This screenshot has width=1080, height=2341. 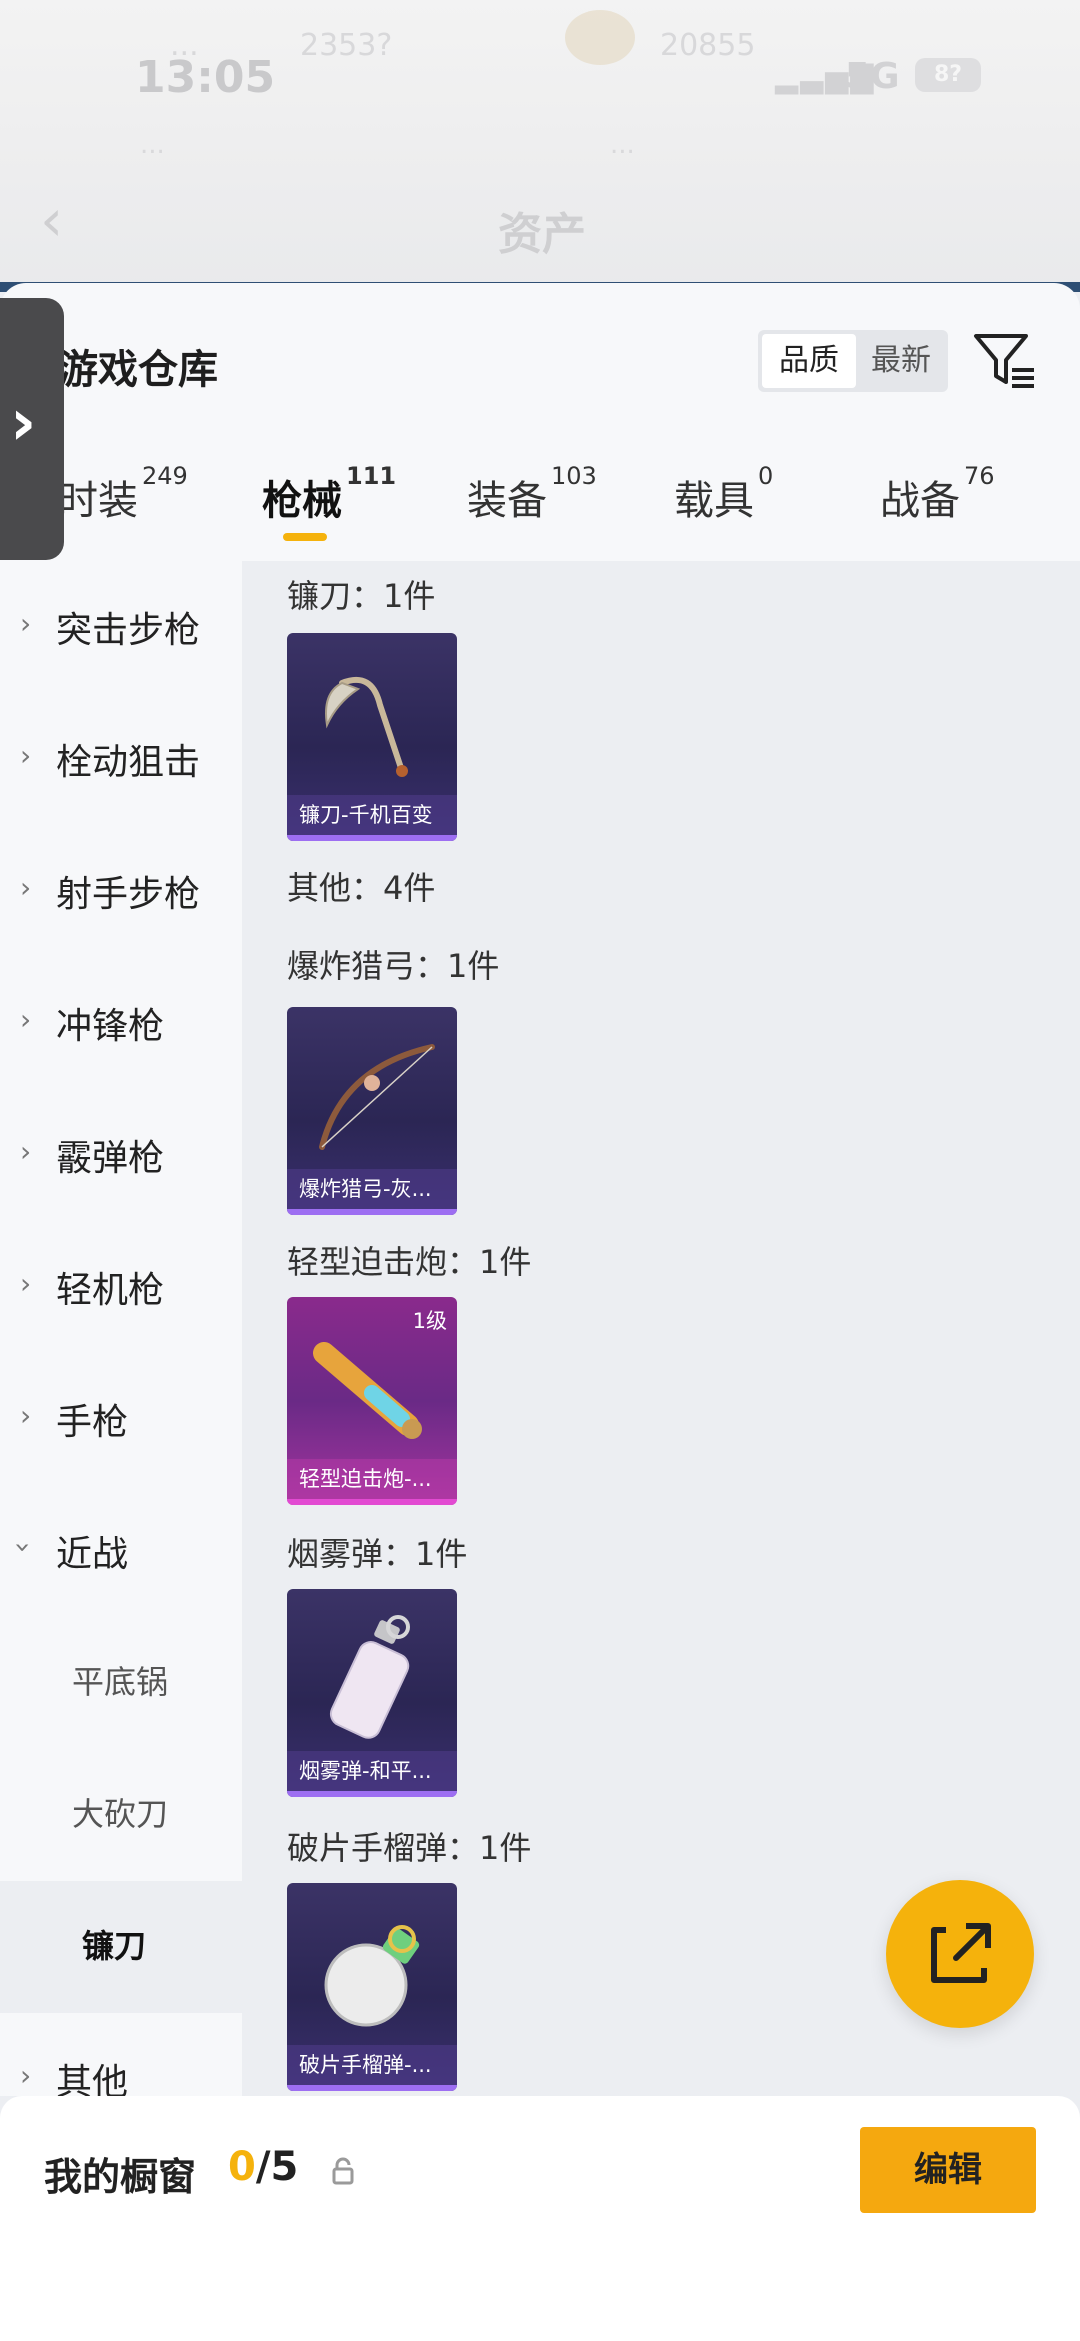 What do you see at coordinates (114, 1946) in the screenshot?
I see `subcategory-label: 镰刀` at bounding box center [114, 1946].